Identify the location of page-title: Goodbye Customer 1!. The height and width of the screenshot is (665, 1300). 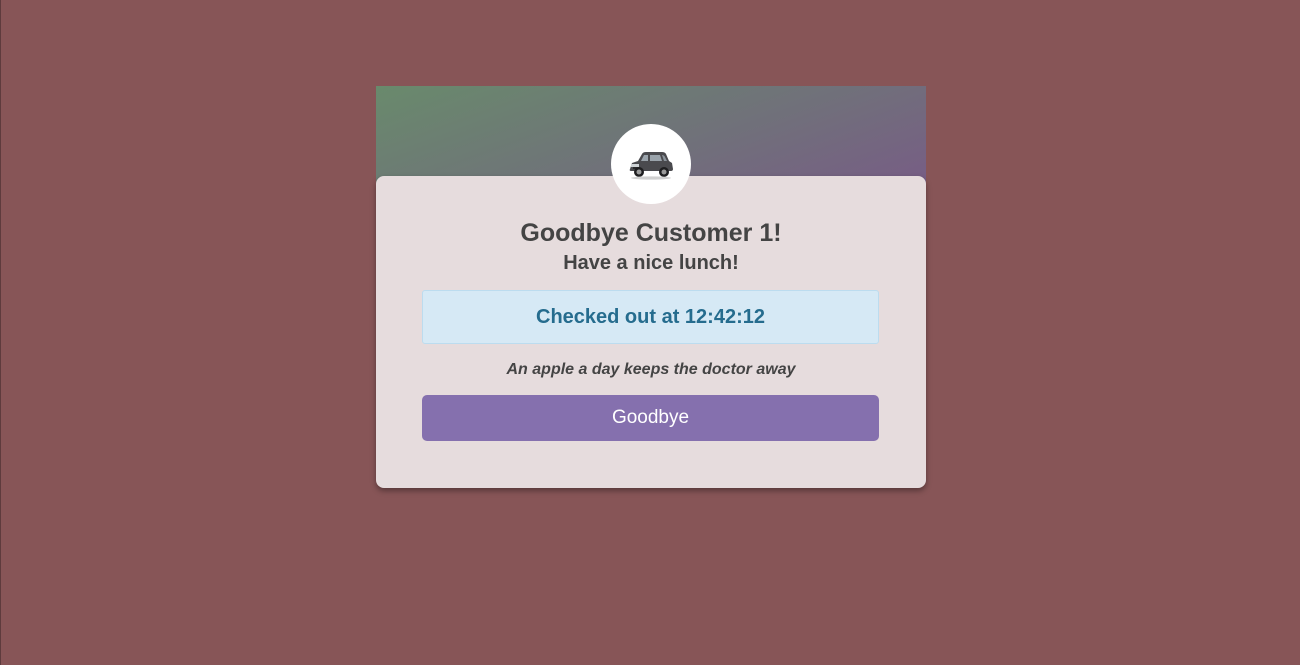
(651, 233).